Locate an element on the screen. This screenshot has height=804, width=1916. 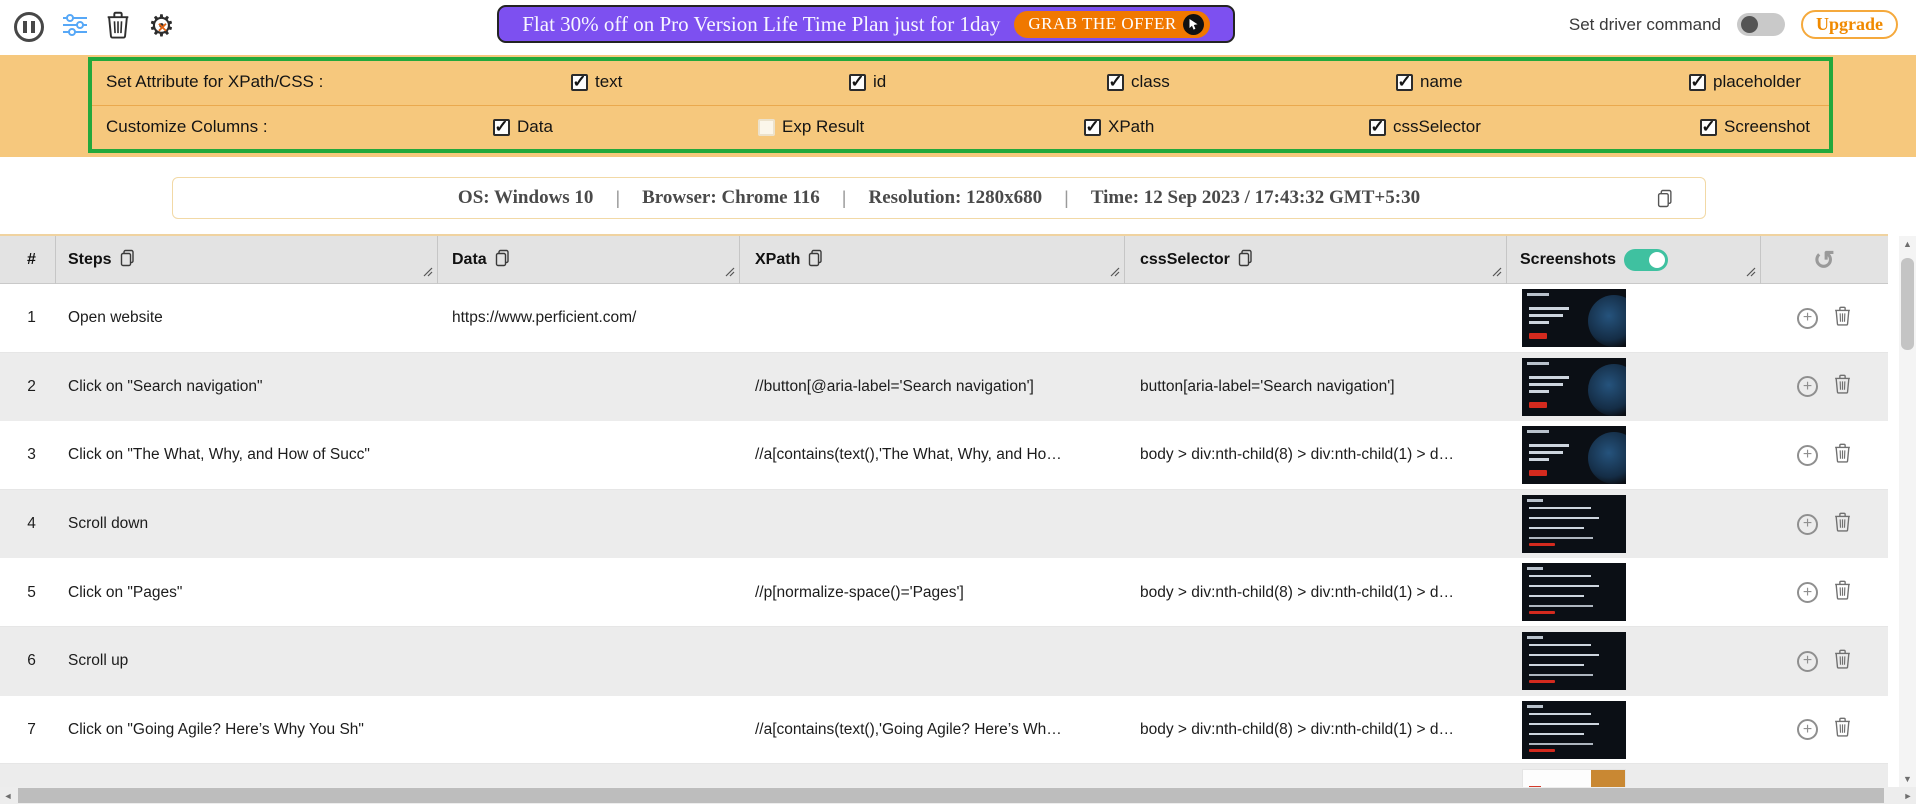
step-description: Open website is located at coordinates (115, 318).